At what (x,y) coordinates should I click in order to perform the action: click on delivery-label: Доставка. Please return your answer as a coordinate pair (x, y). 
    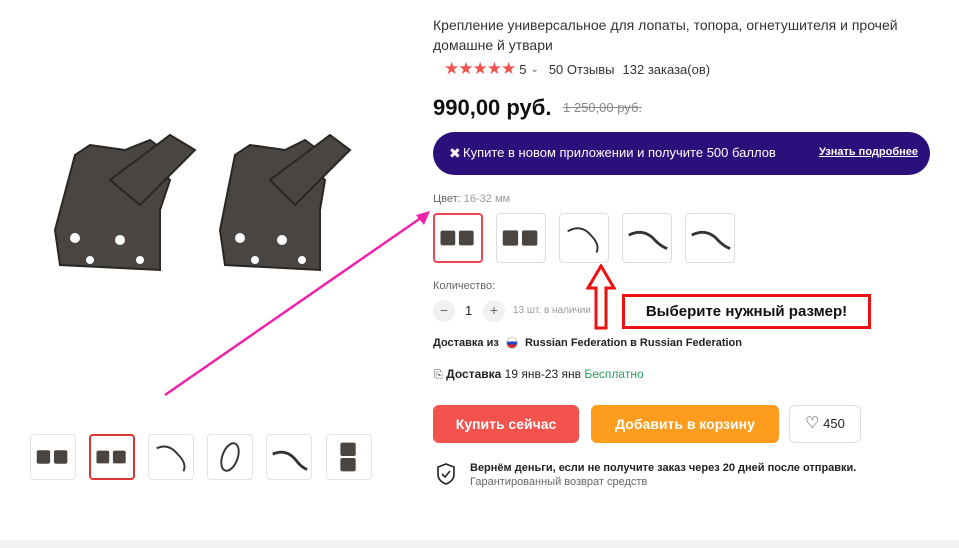
    Looking at the image, I should click on (474, 374).